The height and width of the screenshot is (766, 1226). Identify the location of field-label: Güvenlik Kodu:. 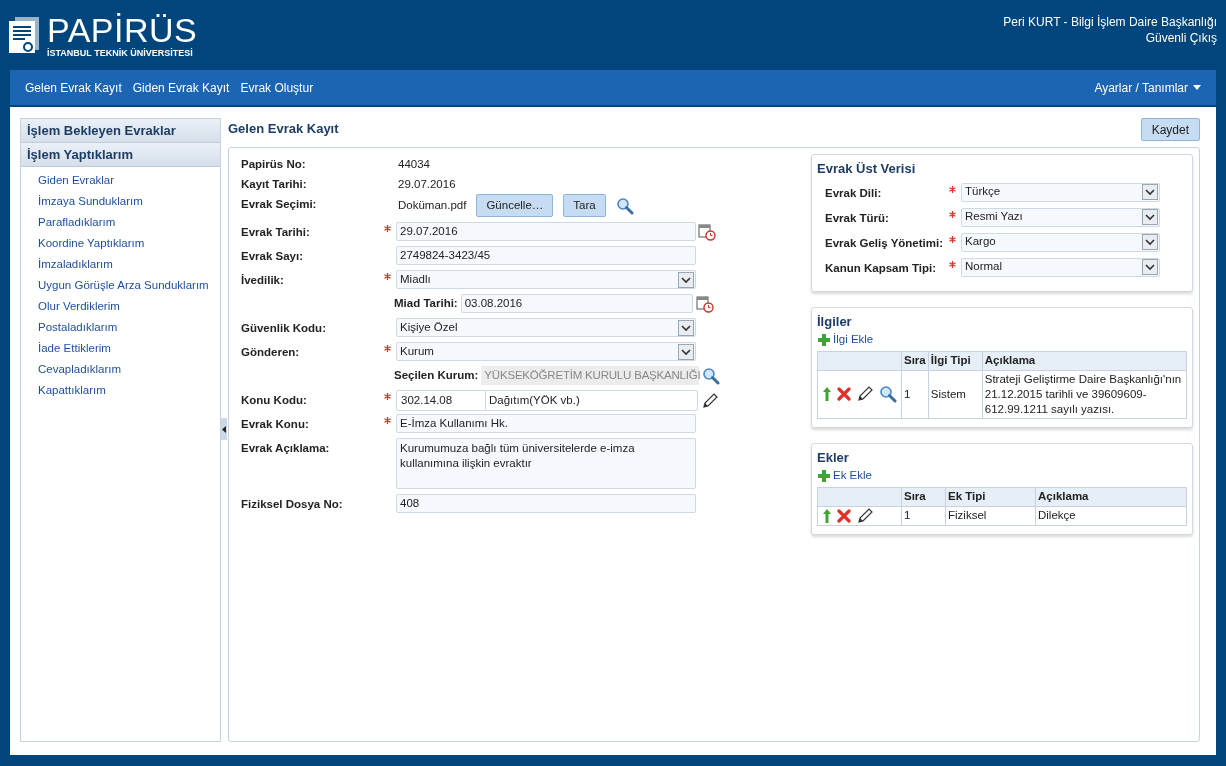
(284, 328).